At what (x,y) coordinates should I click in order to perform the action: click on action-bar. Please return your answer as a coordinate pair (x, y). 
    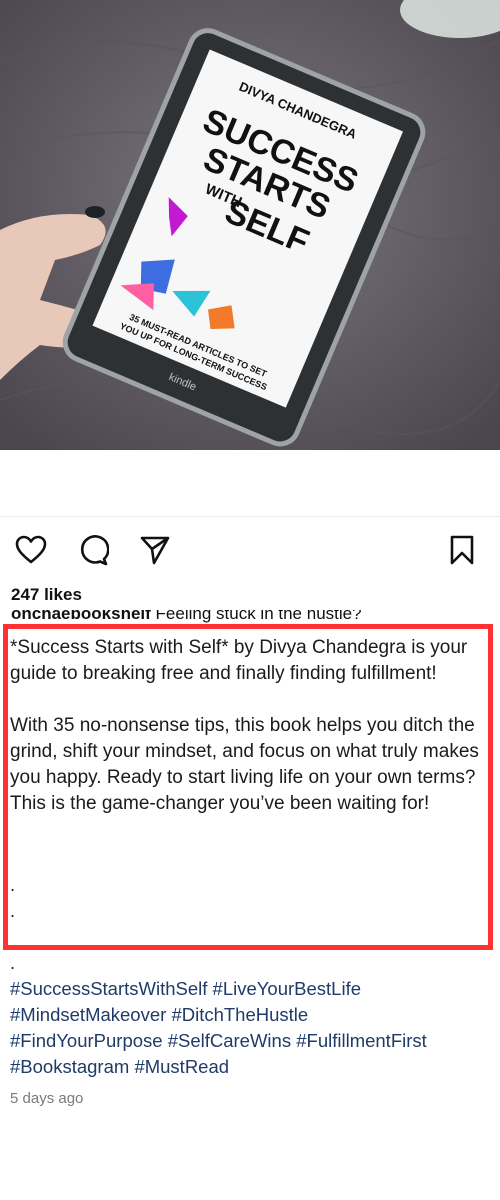
    Looking at the image, I should click on (250, 551).